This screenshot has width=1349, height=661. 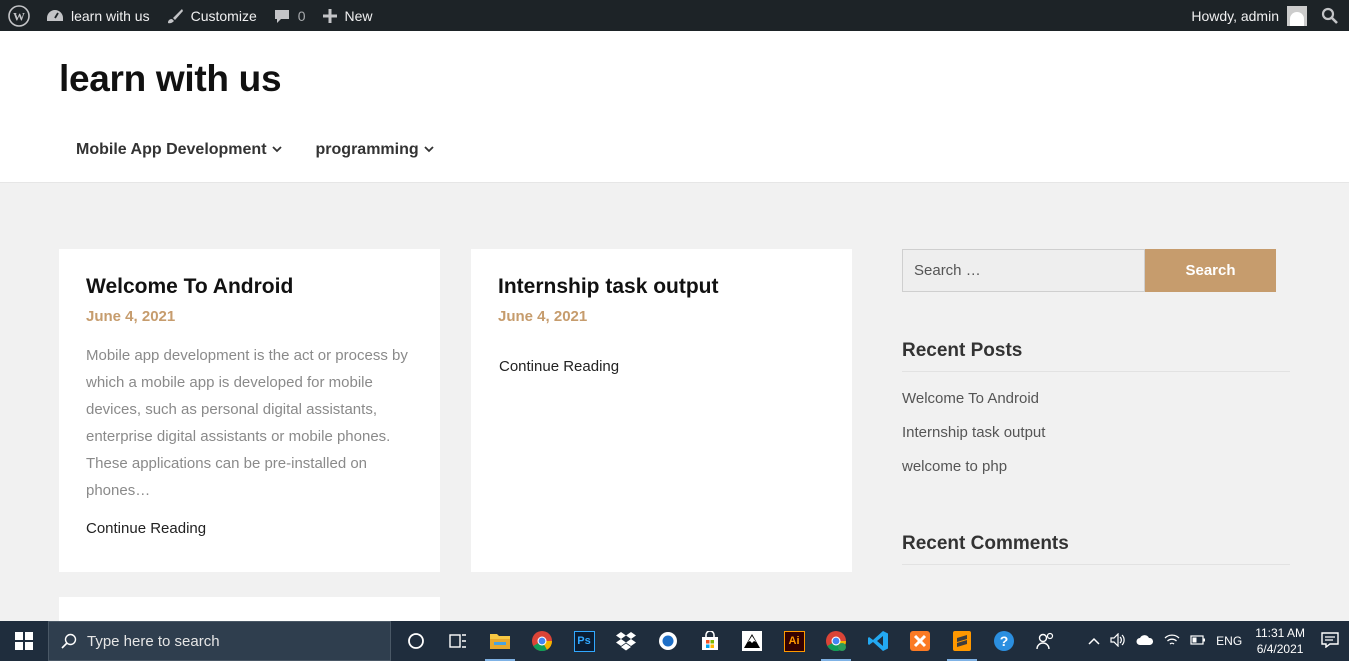 I want to click on system-tray: ENG 11:31 AM 6/4/2021, so click(x=1216, y=641).